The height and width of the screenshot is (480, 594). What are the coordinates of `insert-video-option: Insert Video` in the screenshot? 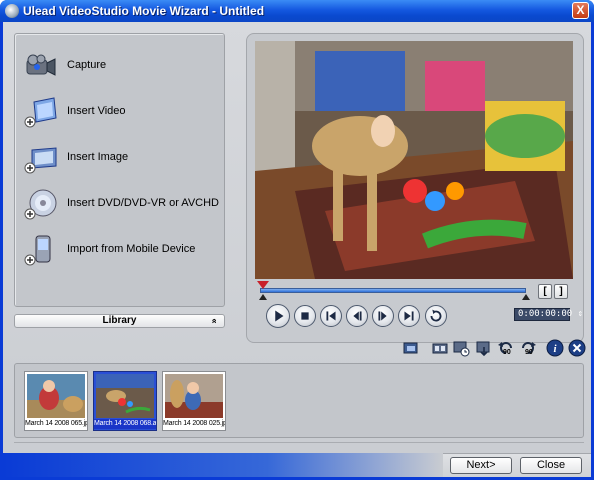 It's located at (120, 112).